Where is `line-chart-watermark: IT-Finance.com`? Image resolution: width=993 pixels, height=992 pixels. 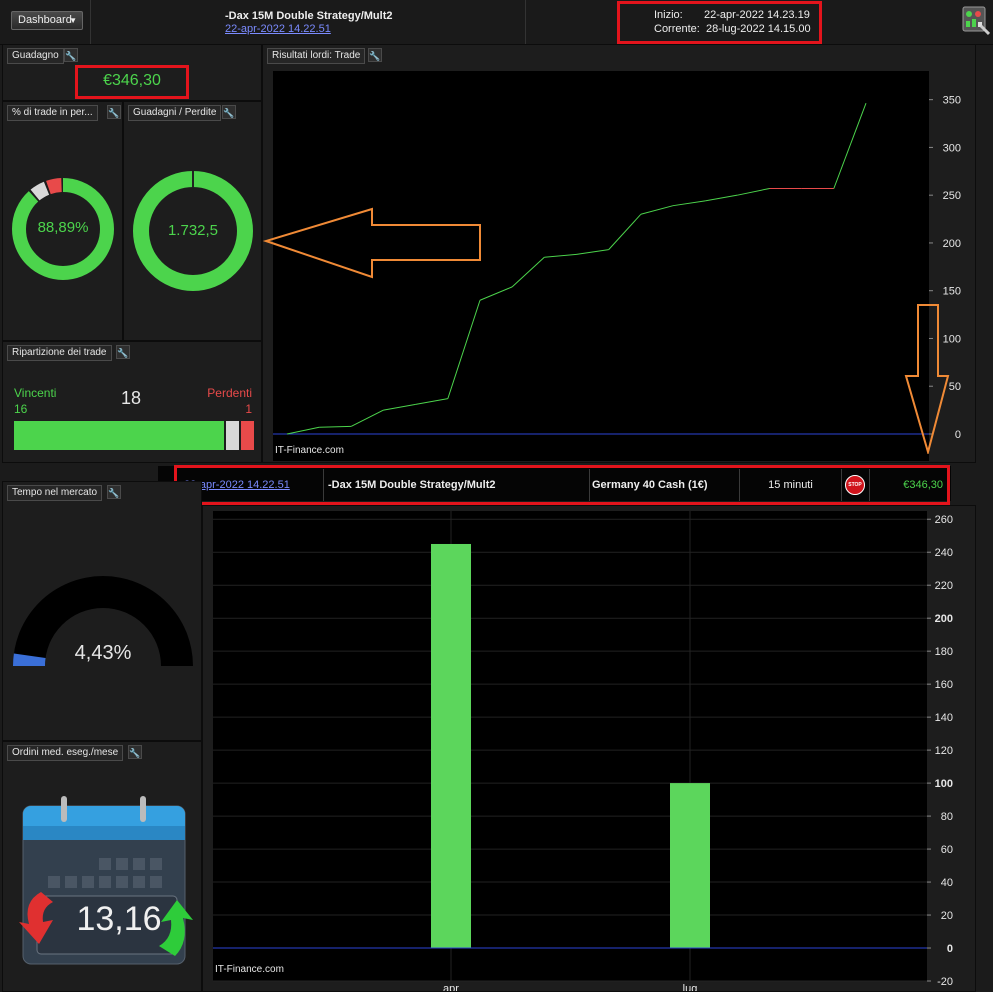 line-chart-watermark: IT-Finance.com is located at coordinates (309, 450).